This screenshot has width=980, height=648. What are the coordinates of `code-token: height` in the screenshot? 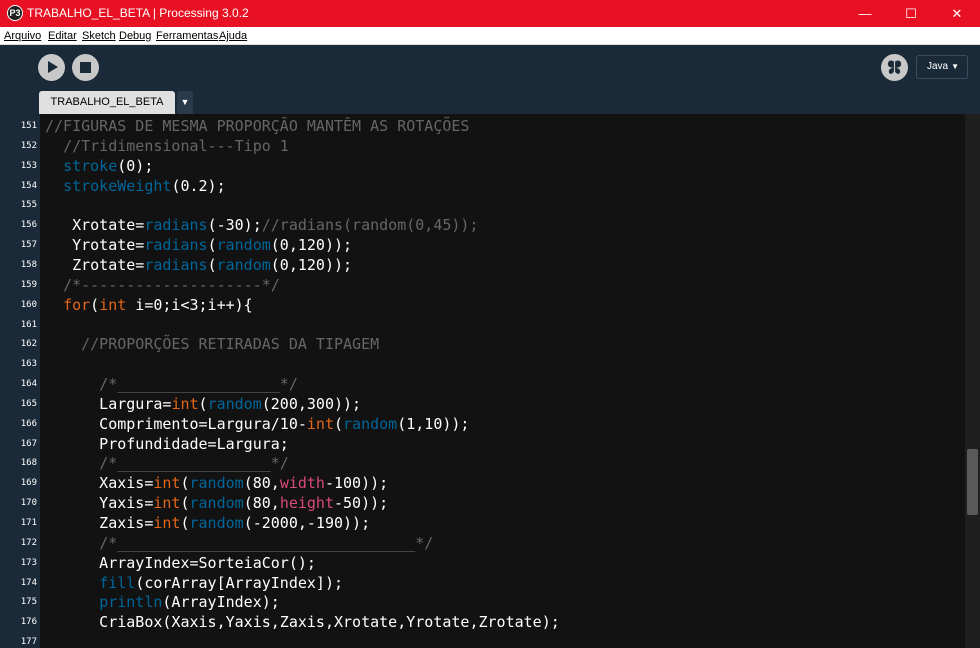 It's located at (306, 503).